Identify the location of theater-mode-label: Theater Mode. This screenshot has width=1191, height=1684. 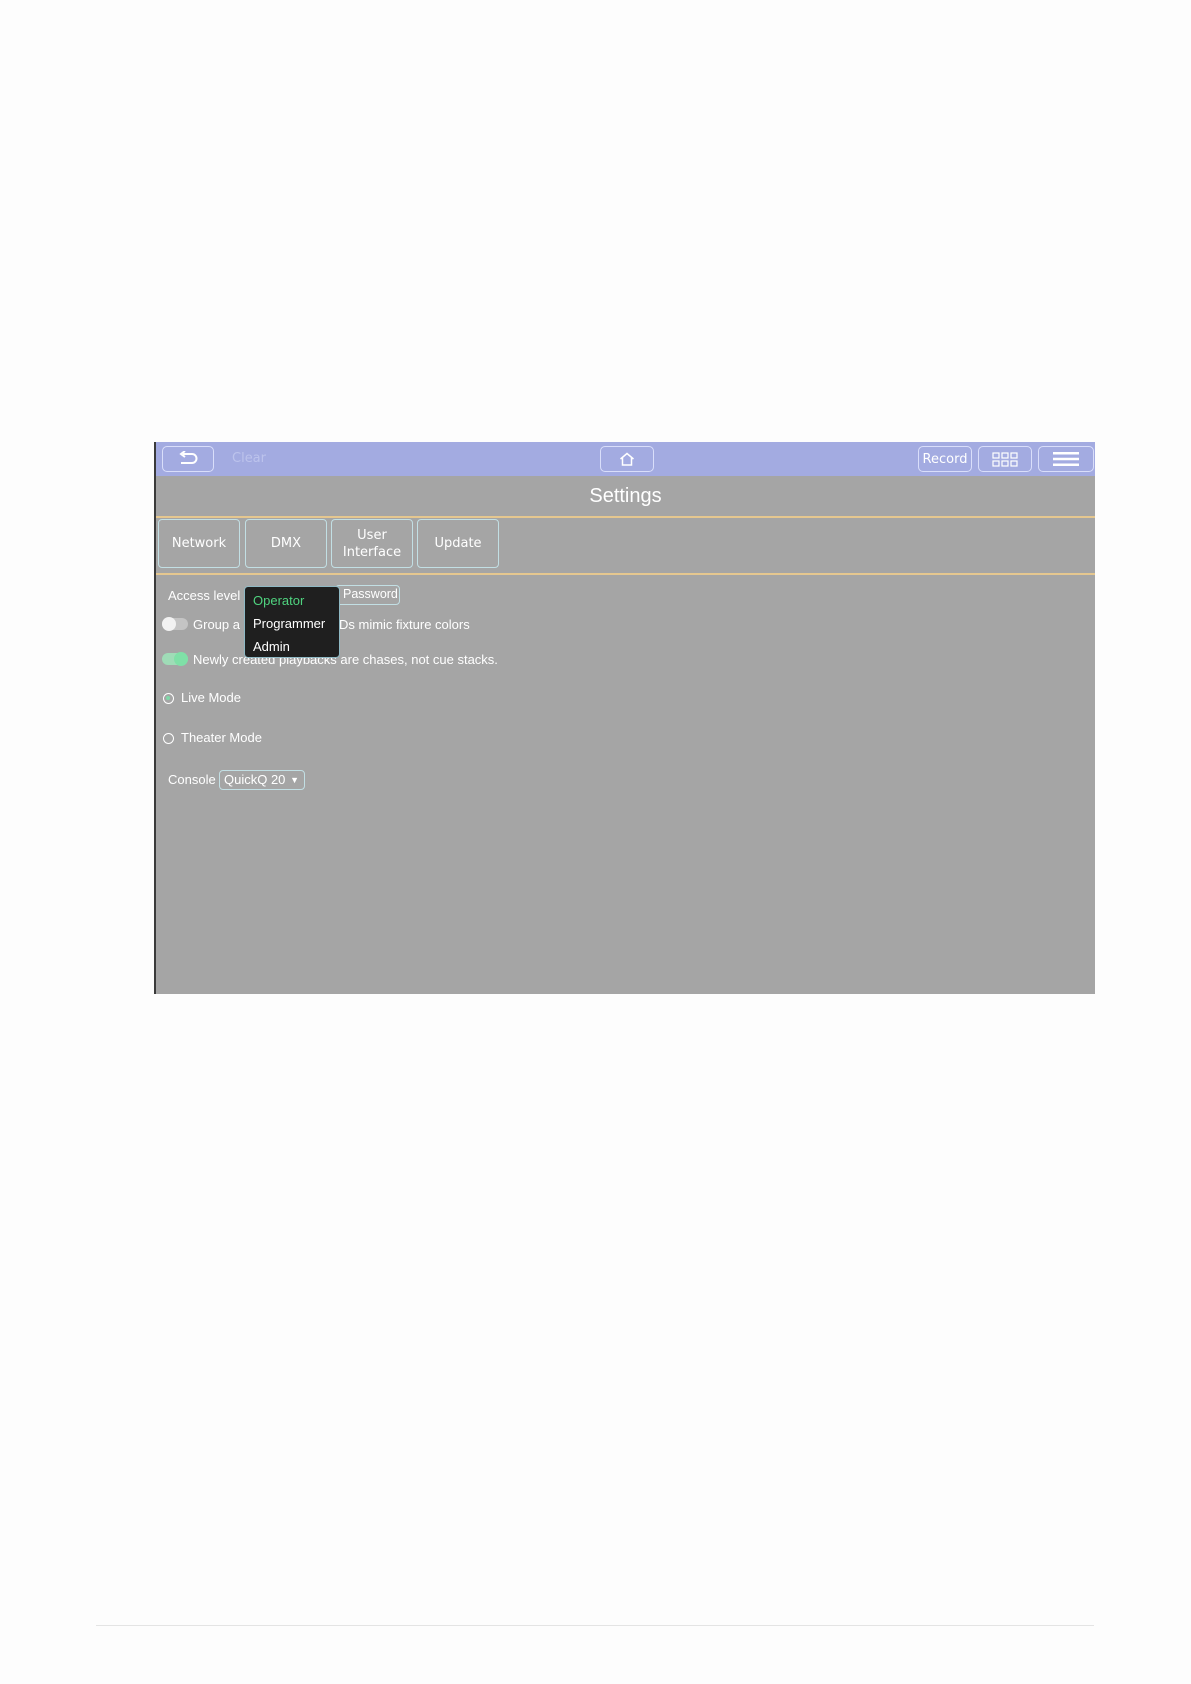
(221, 737).